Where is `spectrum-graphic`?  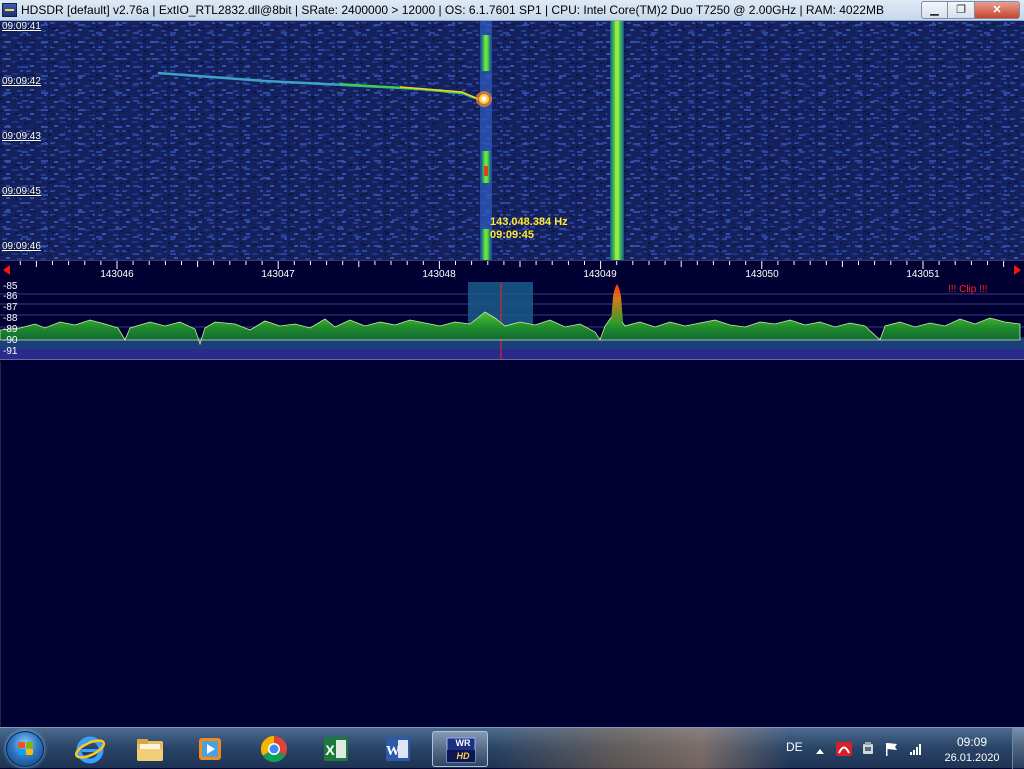 spectrum-graphic is located at coordinates (512, 320).